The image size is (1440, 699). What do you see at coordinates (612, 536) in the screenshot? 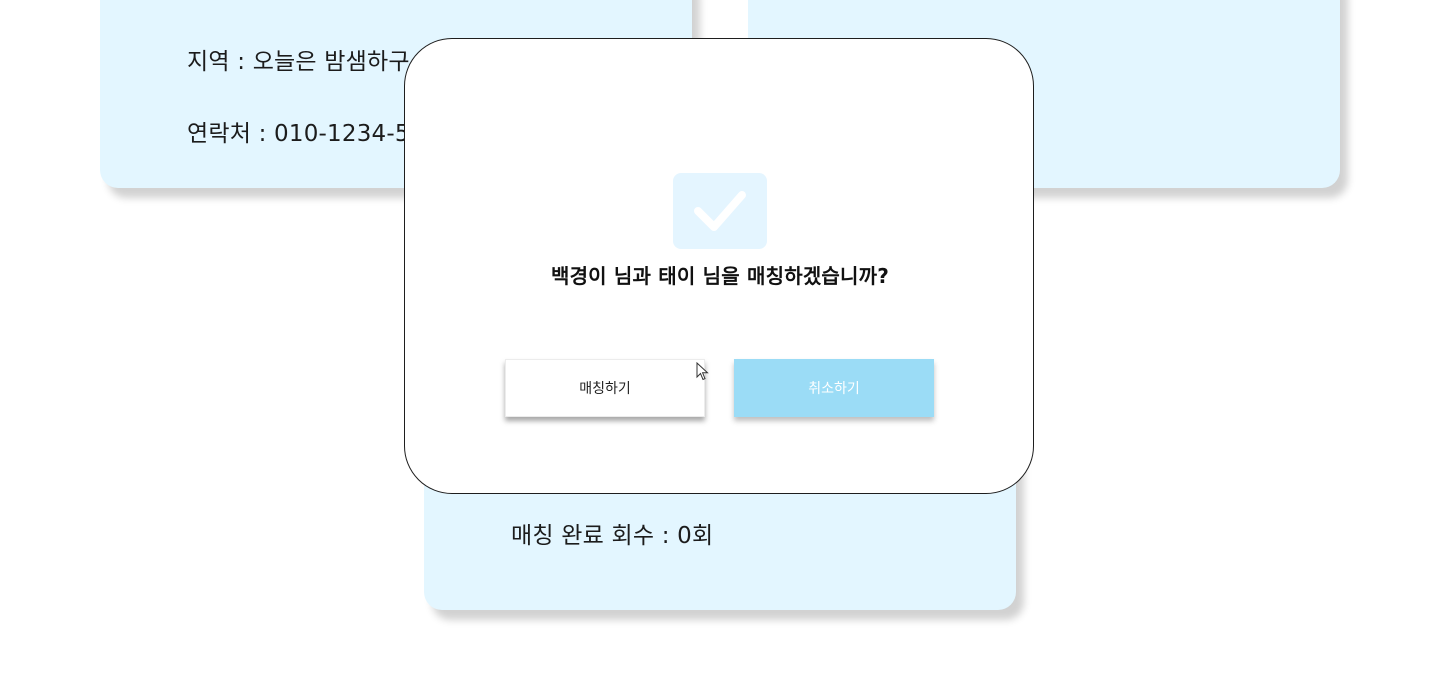
I see `match-count-text: 매칭 완료 회수 : 0회` at bounding box center [612, 536].